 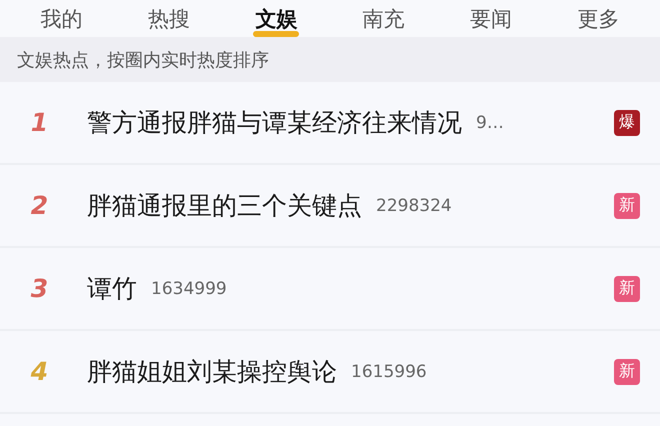 I want to click on heat-count: 1615996, so click(x=389, y=372).